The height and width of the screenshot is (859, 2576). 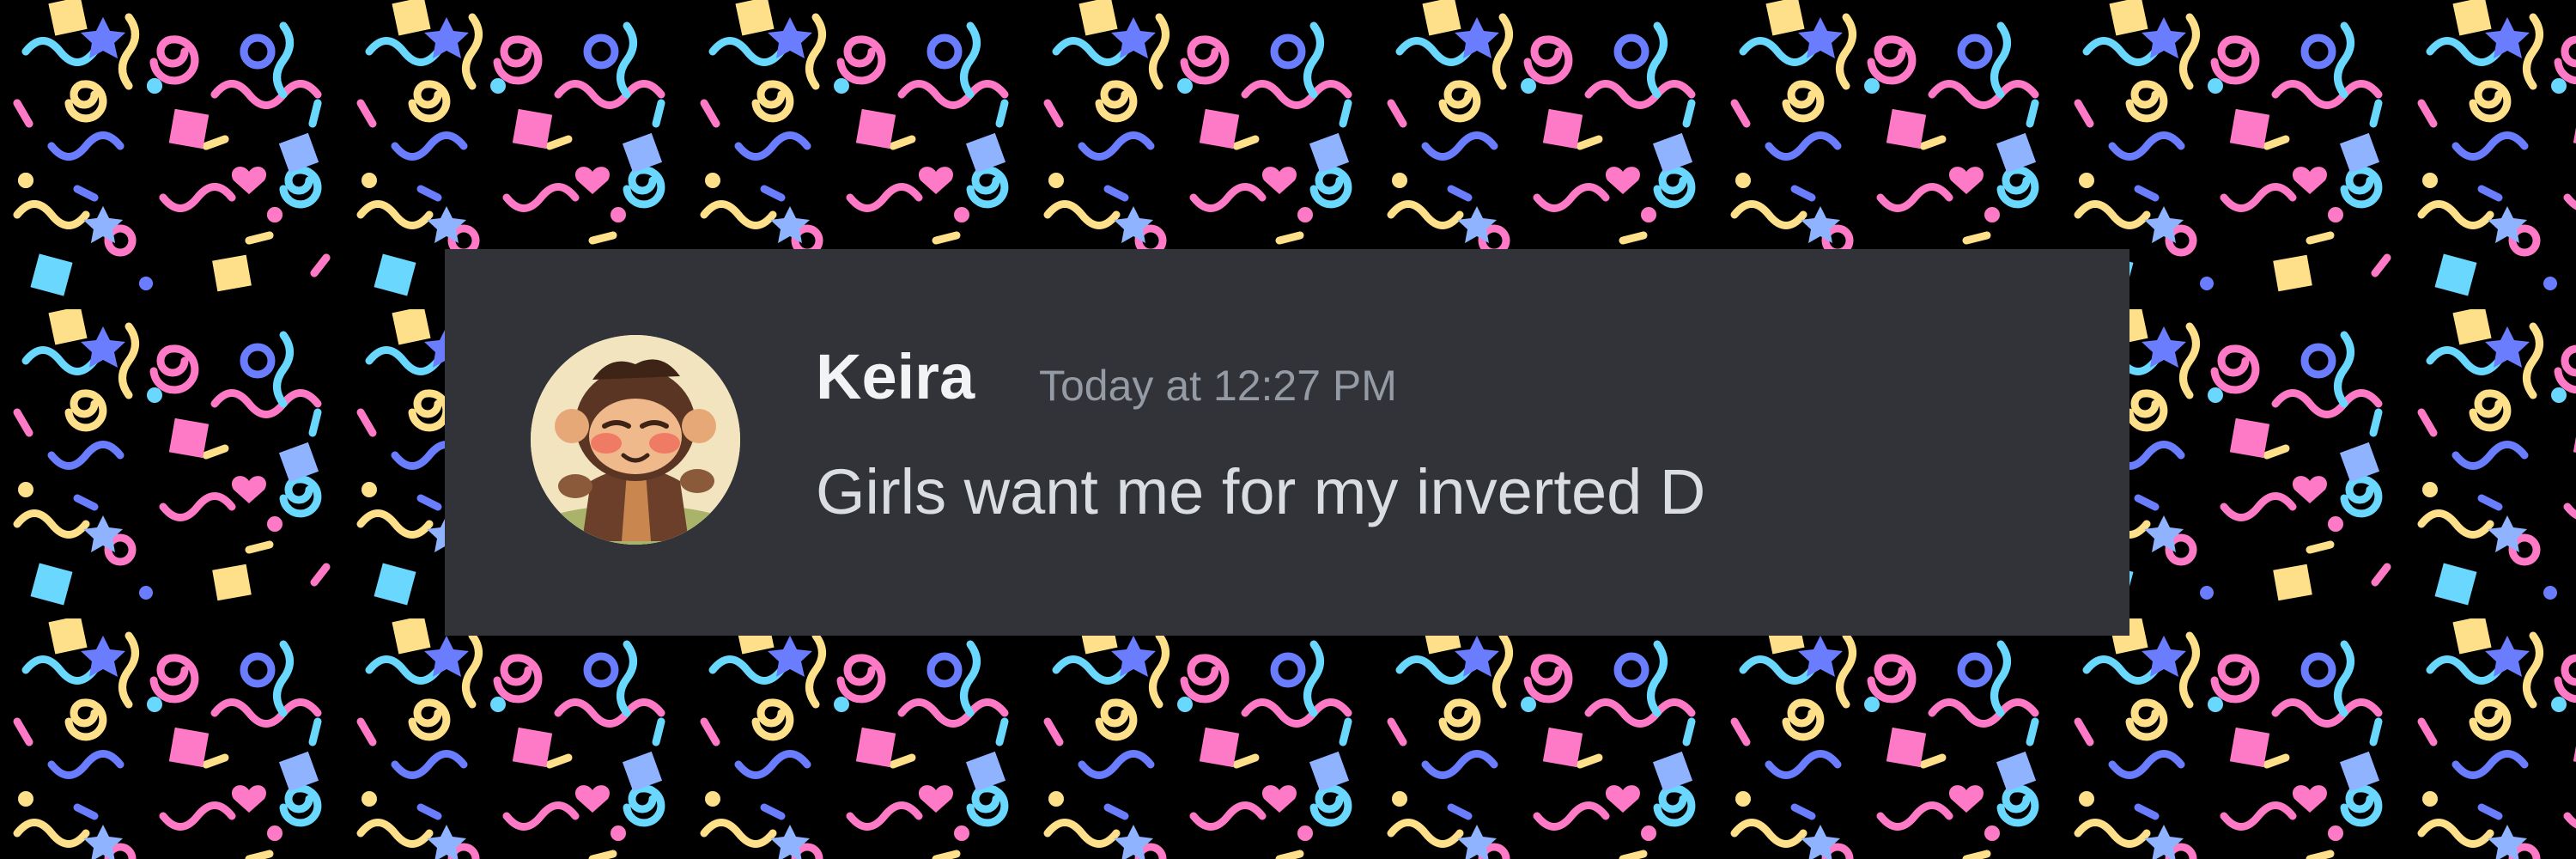 What do you see at coordinates (1218, 386) in the screenshot?
I see `message-timestamp: Today at 12:27 PM` at bounding box center [1218, 386].